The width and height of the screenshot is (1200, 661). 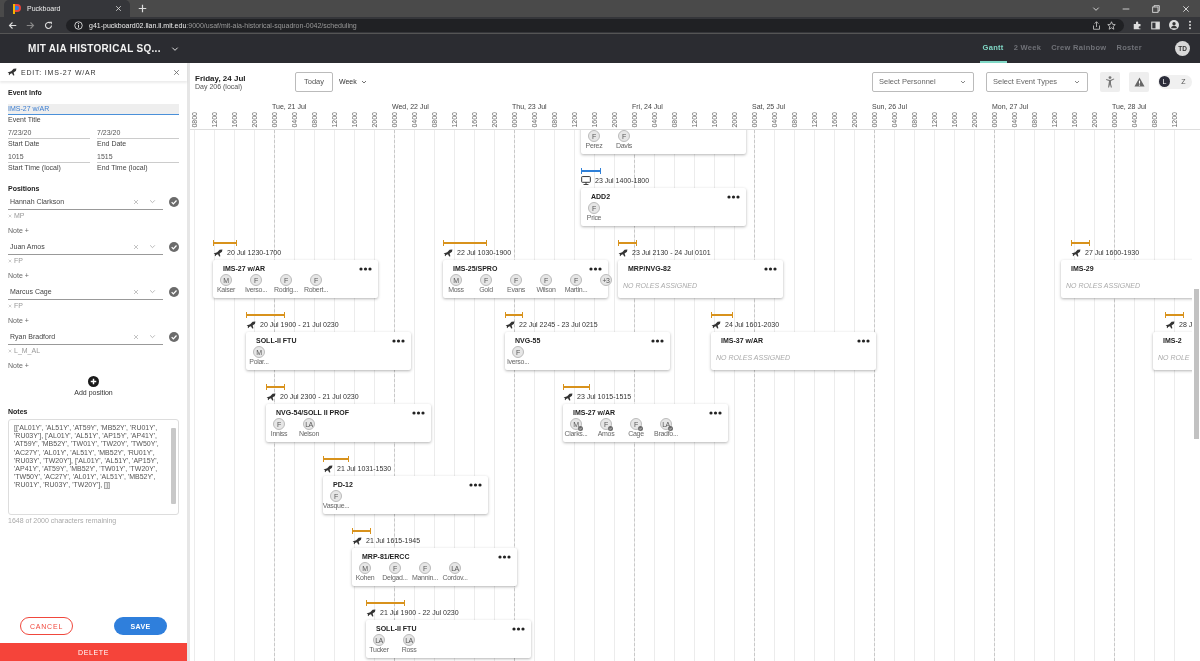 What do you see at coordinates (16, 8) in the screenshot?
I see `logo-icon` at bounding box center [16, 8].